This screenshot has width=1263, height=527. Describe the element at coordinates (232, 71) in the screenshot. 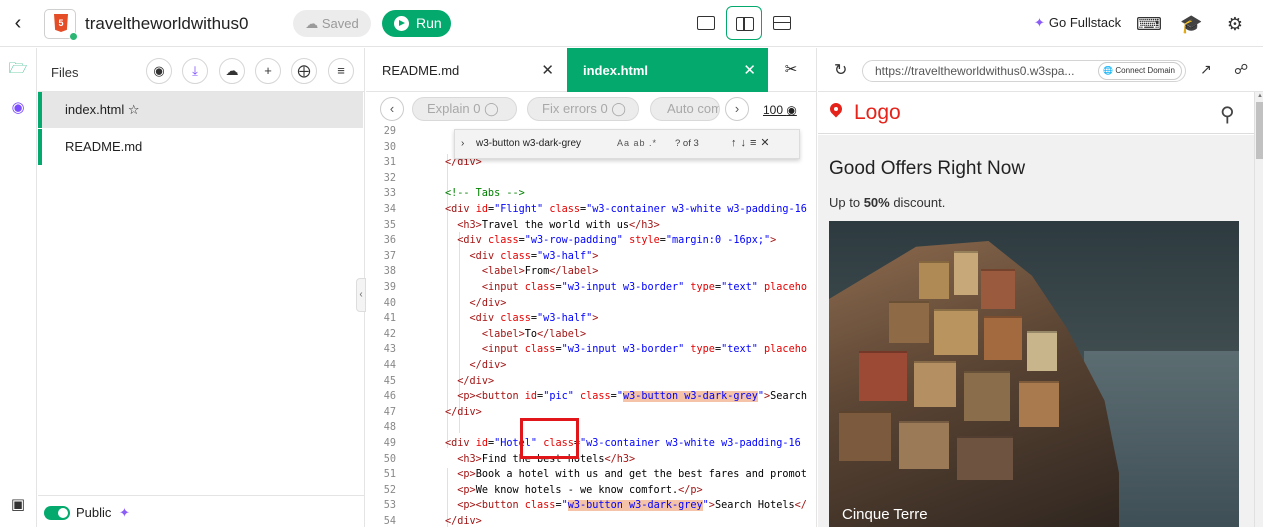

I see `cloud-upload-icon: ☁` at that location.